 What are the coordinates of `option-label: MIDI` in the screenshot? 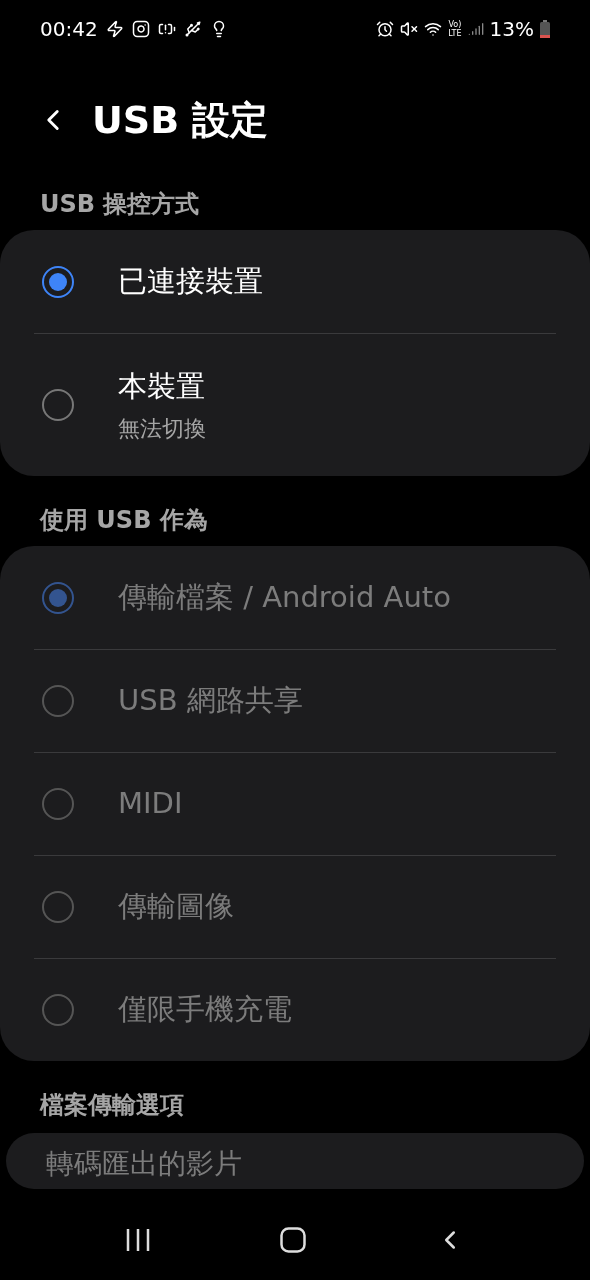 It's located at (150, 804).